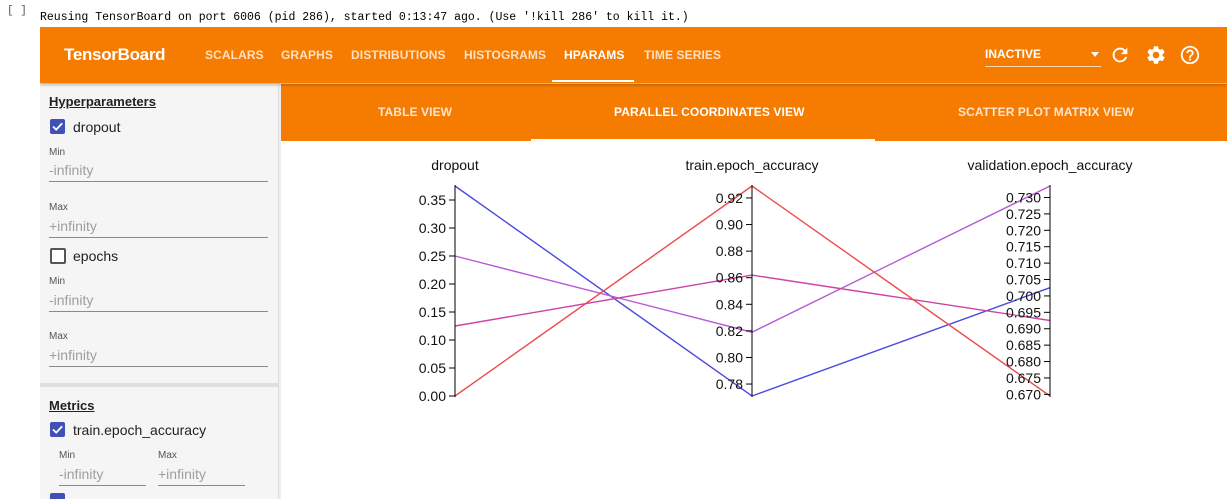  Describe the element at coordinates (709, 112) in the screenshot. I see `tab-parallel-coordinates-view: PARALLEL COORDINATES VIEW` at that location.